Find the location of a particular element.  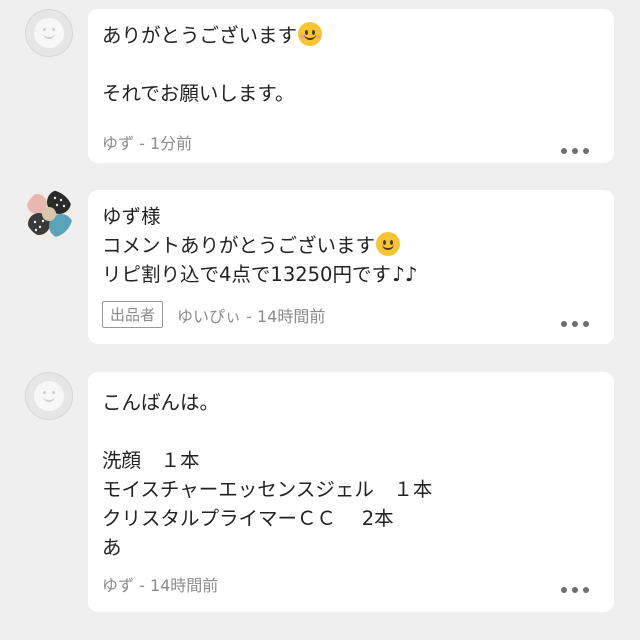

comment-author-time: ゆず - 1分前 is located at coordinates (147, 143).